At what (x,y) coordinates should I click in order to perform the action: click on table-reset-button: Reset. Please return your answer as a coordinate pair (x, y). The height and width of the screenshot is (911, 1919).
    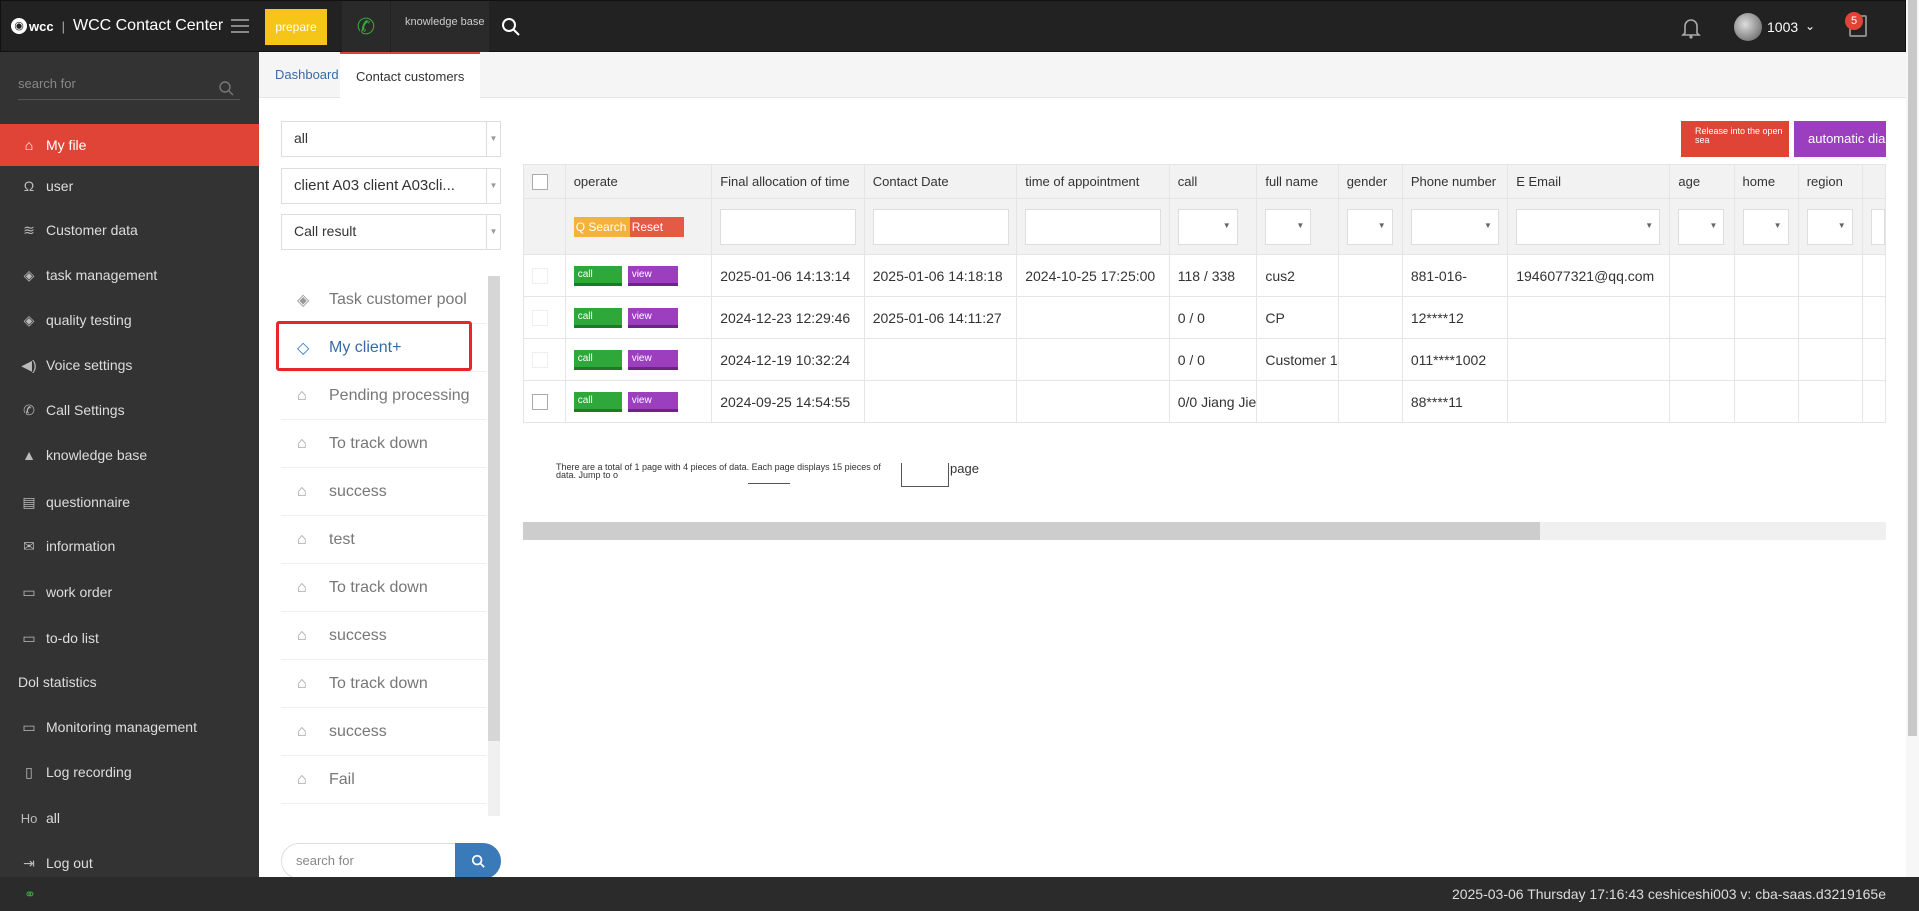
    Looking at the image, I should click on (656, 226).